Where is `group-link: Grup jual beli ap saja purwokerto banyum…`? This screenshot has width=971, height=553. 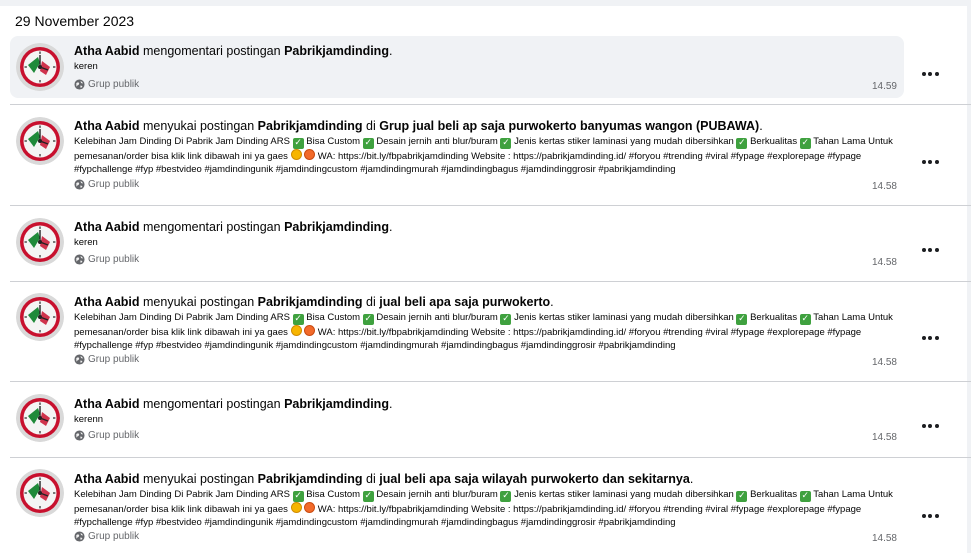
group-link: Grup jual beli ap saja purwokerto banyum… is located at coordinates (569, 126).